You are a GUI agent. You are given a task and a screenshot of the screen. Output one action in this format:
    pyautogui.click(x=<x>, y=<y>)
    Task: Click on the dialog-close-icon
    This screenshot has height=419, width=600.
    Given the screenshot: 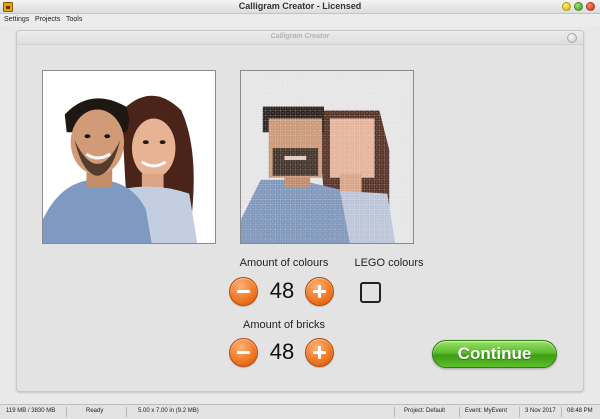 What is the action you would take?
    pyautogui.click(x=572, y=38)
    